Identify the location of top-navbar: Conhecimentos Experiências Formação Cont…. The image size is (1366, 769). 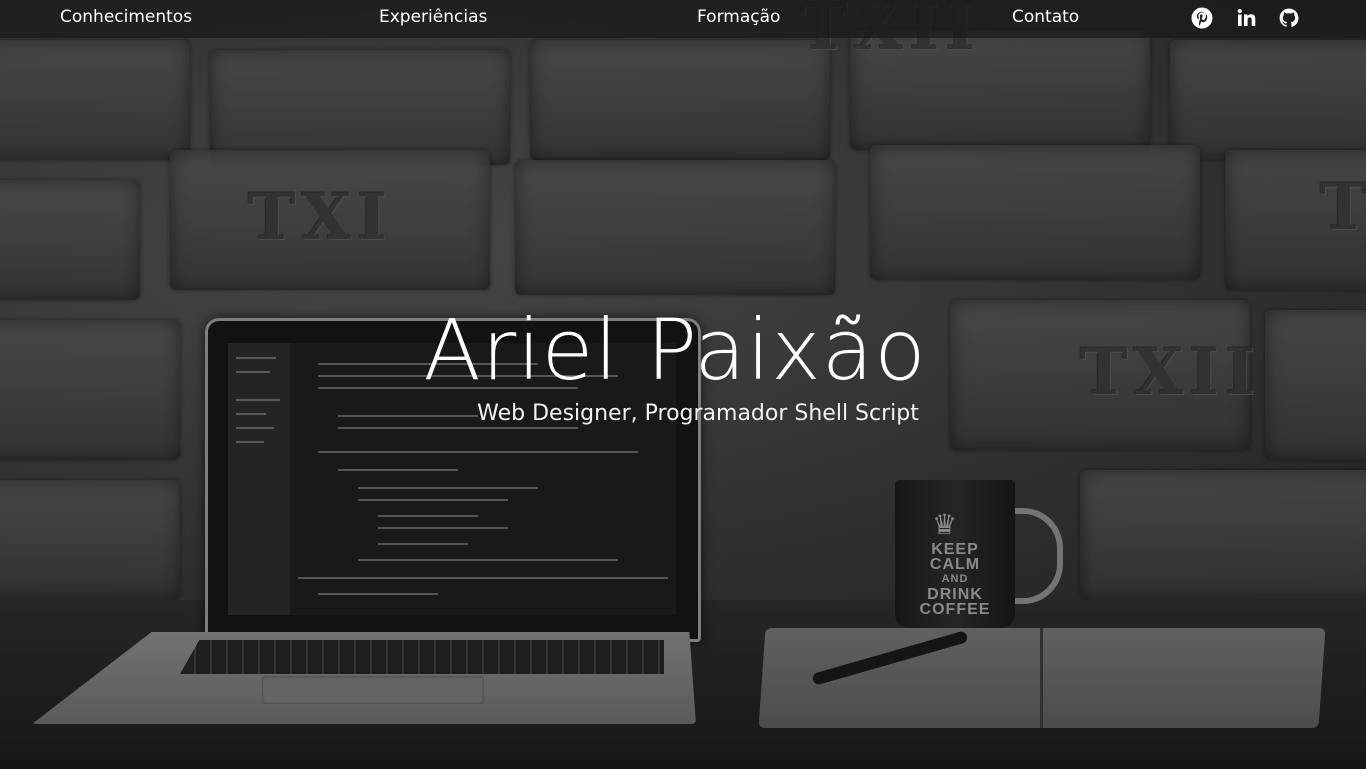
(683, 19).